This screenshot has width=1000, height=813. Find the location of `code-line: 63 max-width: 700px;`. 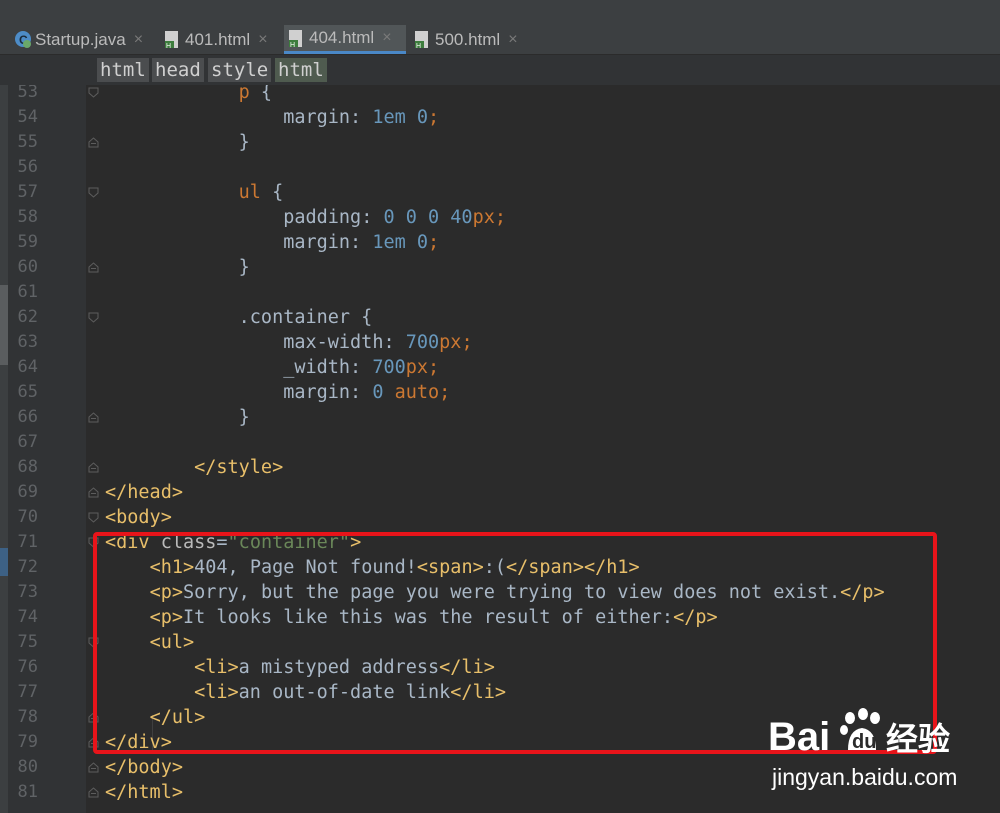

code-line: 63 max-width: 700px; is located at coordinates (500, 342).